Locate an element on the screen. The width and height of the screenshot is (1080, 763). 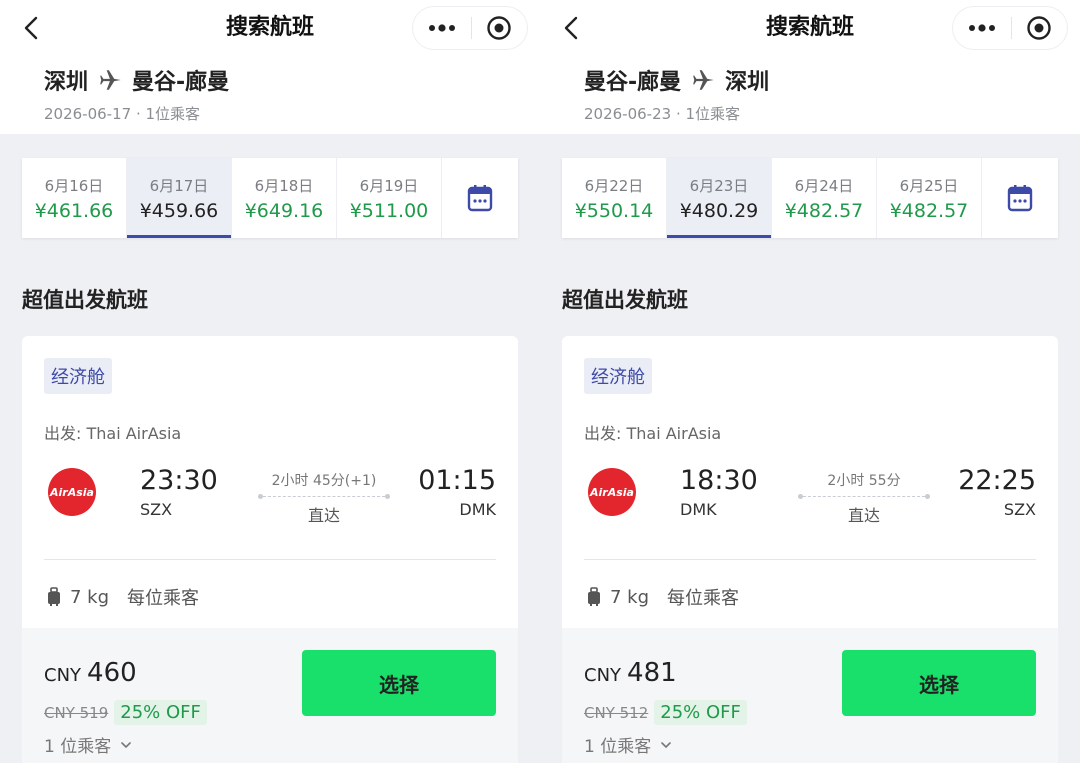
date-option: 6月18日 ¥649.16 is located at coordinates (284, 198).